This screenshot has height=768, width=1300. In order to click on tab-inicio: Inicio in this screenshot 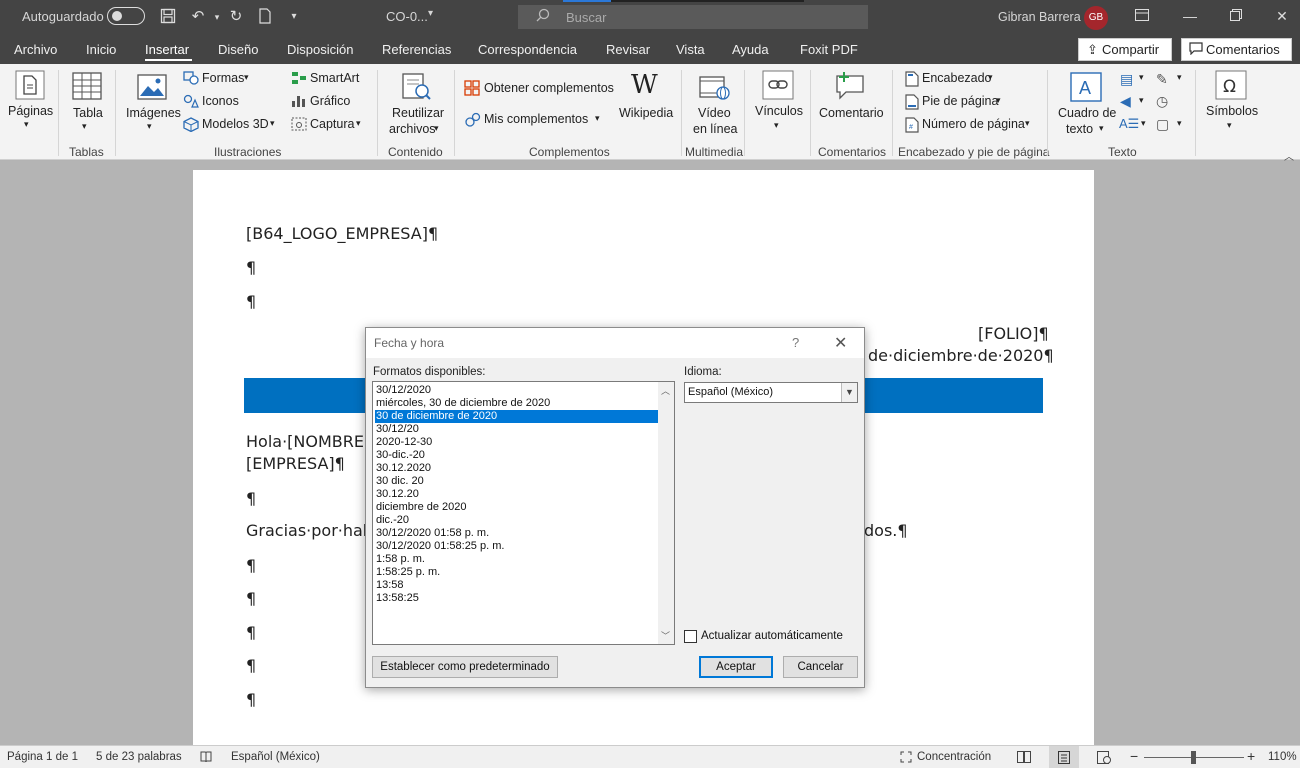, I will do `click(101, 49)`.